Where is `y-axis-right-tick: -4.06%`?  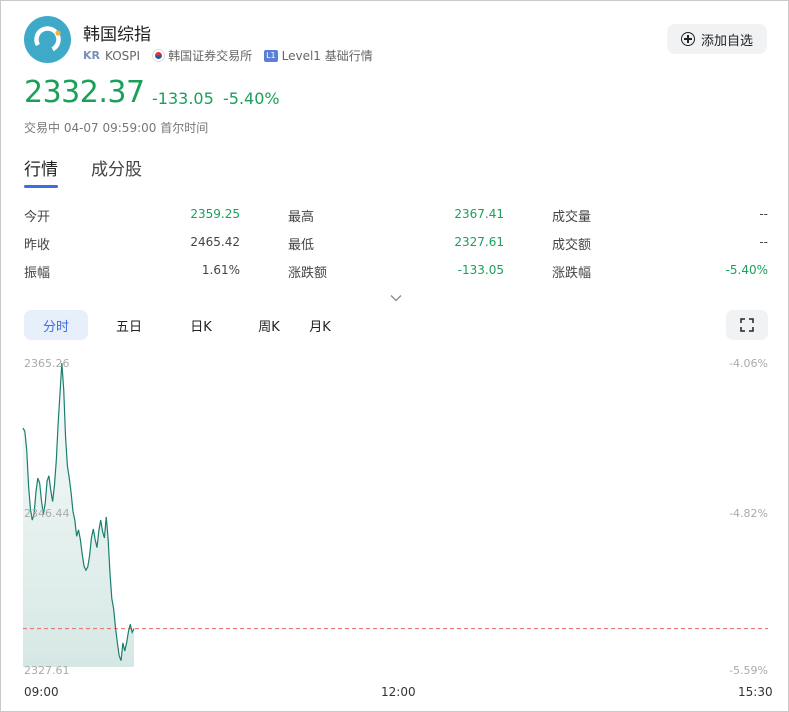
y-axis-right-tick: -4.06% is located at coordinates (748, 363).